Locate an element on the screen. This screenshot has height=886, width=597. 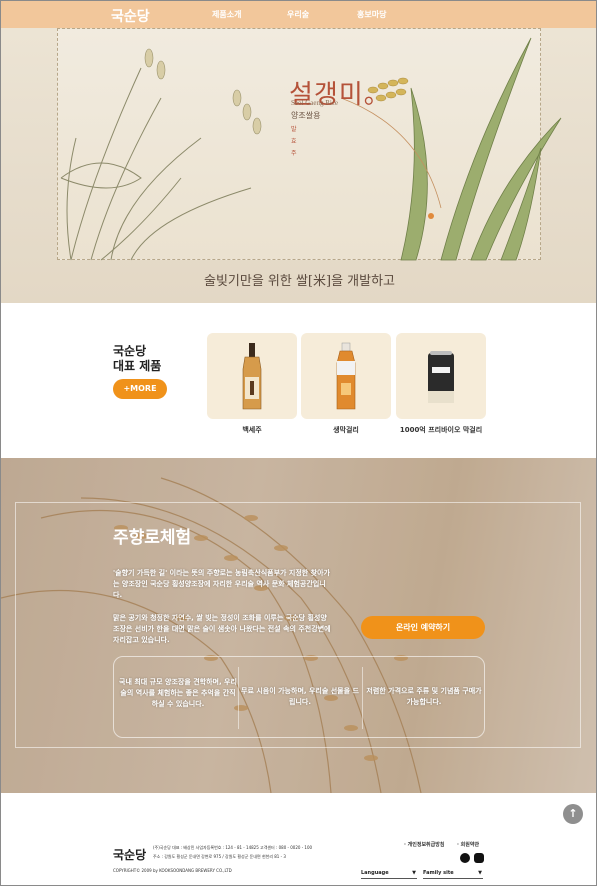
instagram-icon is located at coordinates (479, 858).